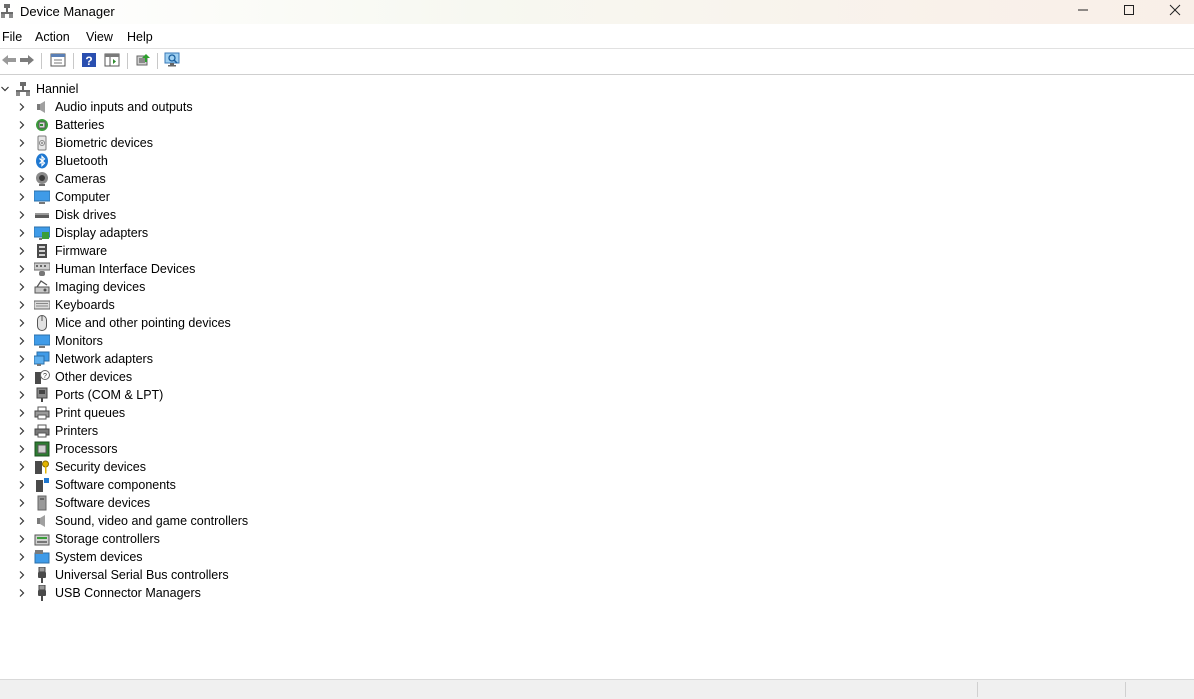 This screenshot has width=1194, height=699. I want to click on tree-item-display-adapters: Display adapters, so click(130, 233).